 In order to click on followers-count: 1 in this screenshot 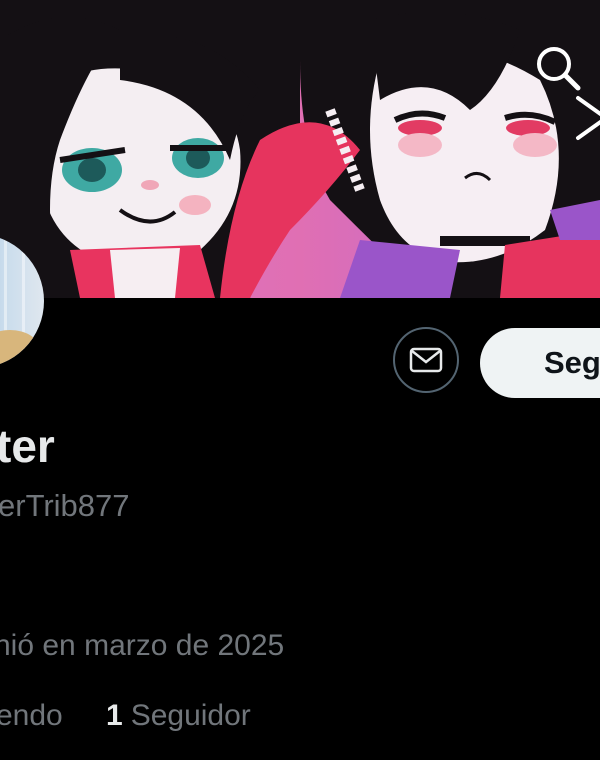, I will do `click(114, 715)`.